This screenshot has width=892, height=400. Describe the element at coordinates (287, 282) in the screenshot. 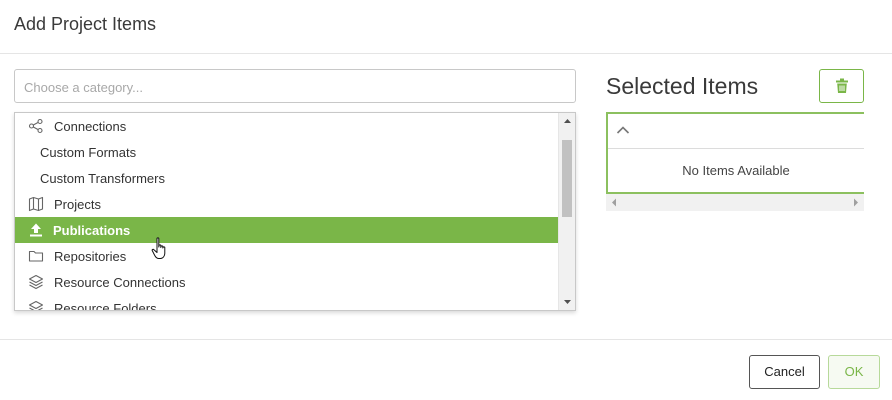

I see `dropdown-item-resource-connections: Resource Connections` at that location.